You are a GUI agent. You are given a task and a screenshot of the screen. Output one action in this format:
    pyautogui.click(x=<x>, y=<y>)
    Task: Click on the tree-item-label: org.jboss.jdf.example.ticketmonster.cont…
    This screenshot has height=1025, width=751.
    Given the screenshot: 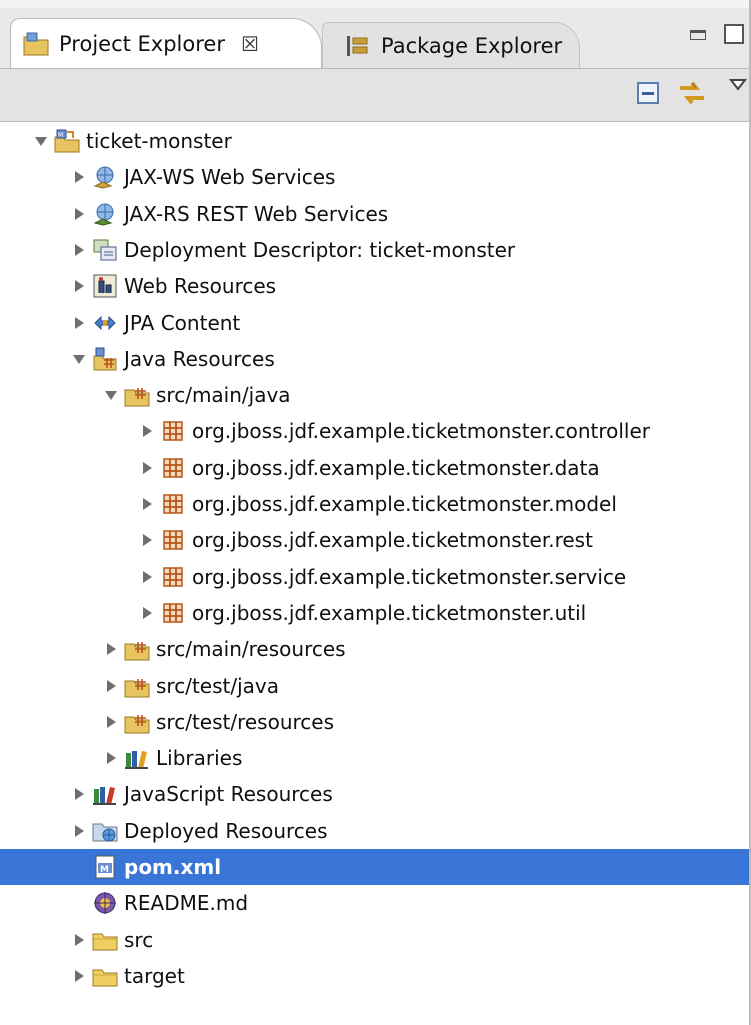 What is the action you would take?
    pyautogui.click(x=421, y=431)
    